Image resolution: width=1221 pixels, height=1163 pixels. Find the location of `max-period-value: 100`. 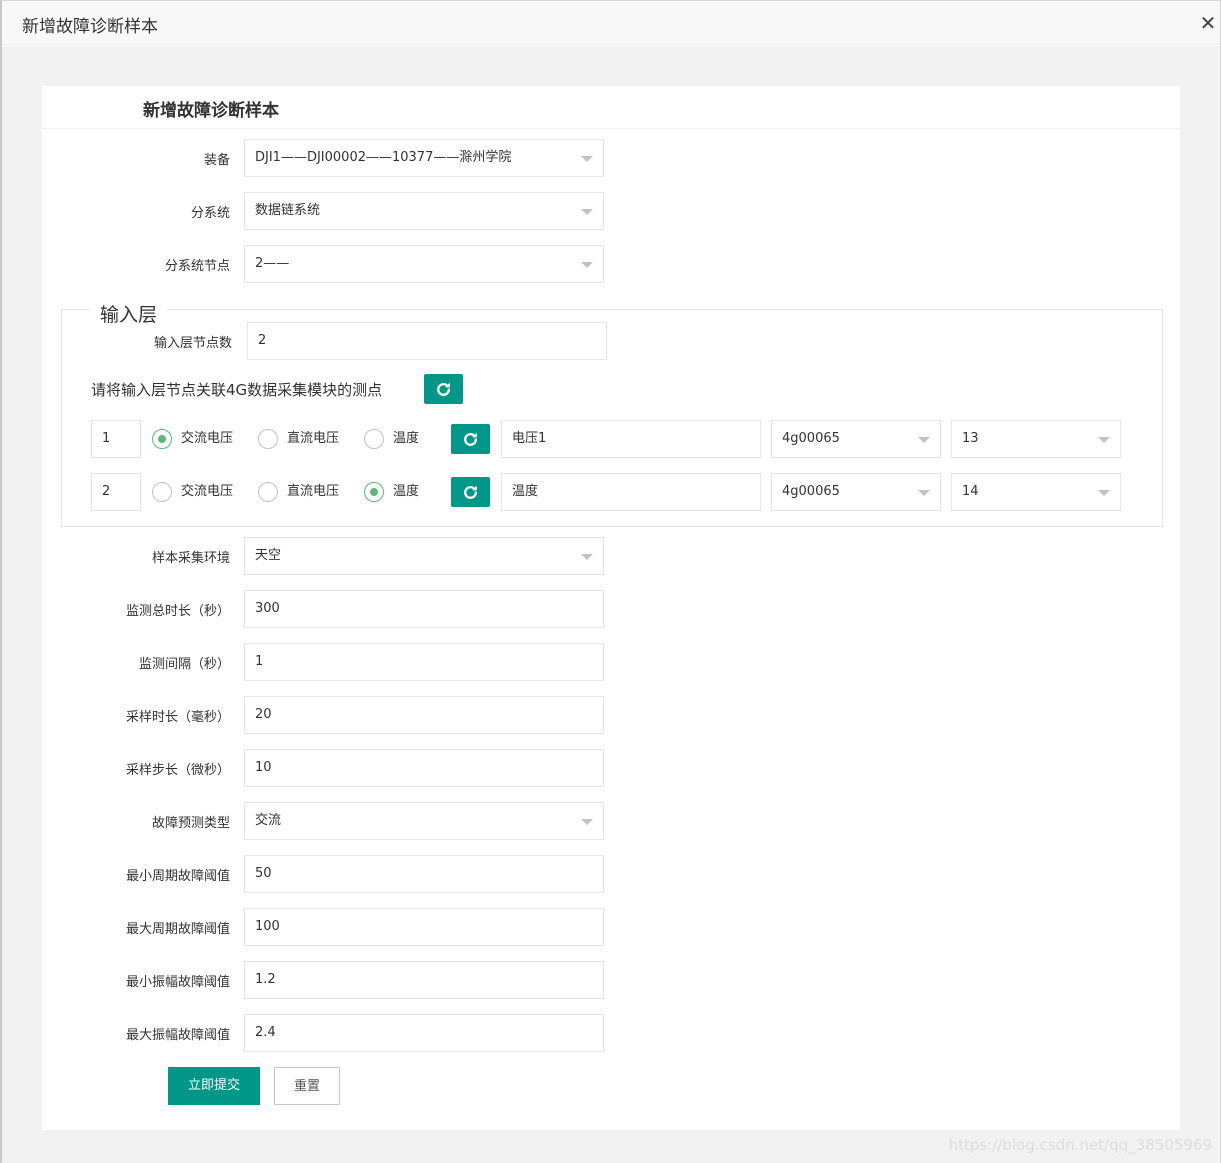

max-period-value: 100 is located at coordinates (267, 926).